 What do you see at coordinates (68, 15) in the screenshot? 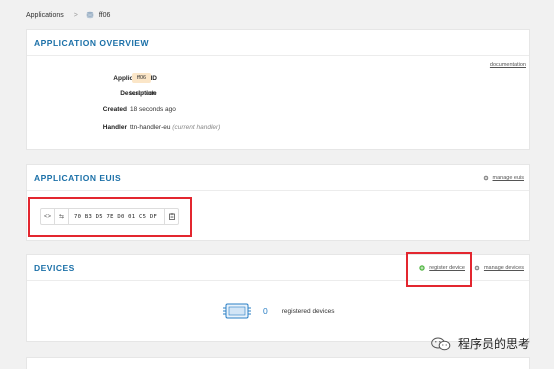
I see `breadcrumb: Applications > ff06` at bounding box center [68, 15].